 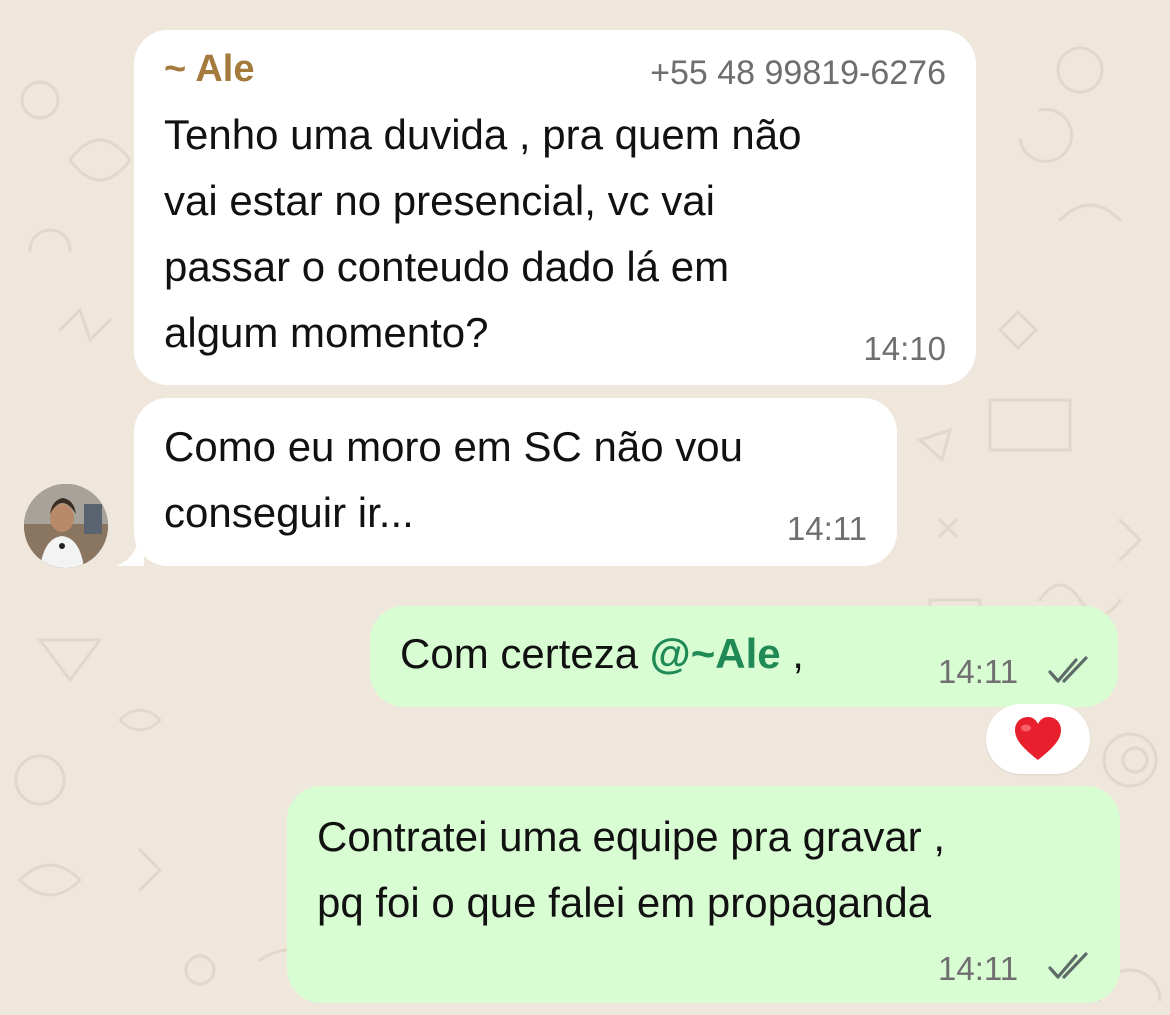 What do you see at coordinates (715, 653) in the screenshot?
I see `mention-link: @~Ale` at bounding box center [715, 653].